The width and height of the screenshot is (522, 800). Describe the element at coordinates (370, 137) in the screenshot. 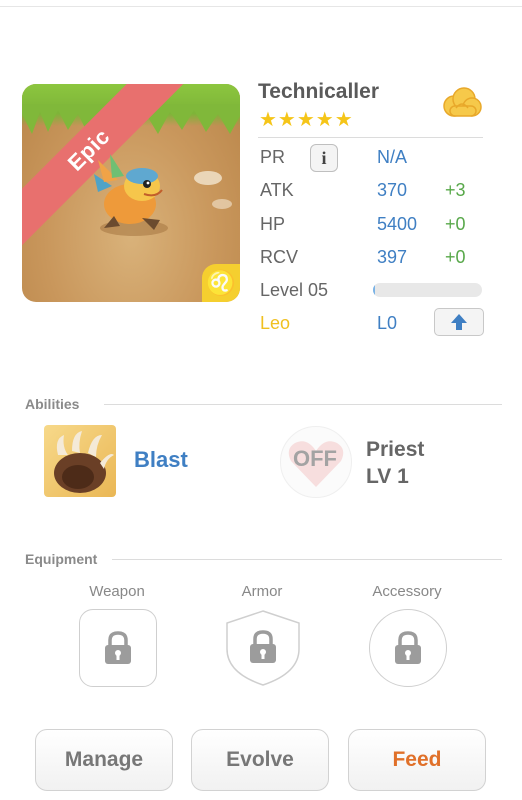

I see `name-divider` at that location.